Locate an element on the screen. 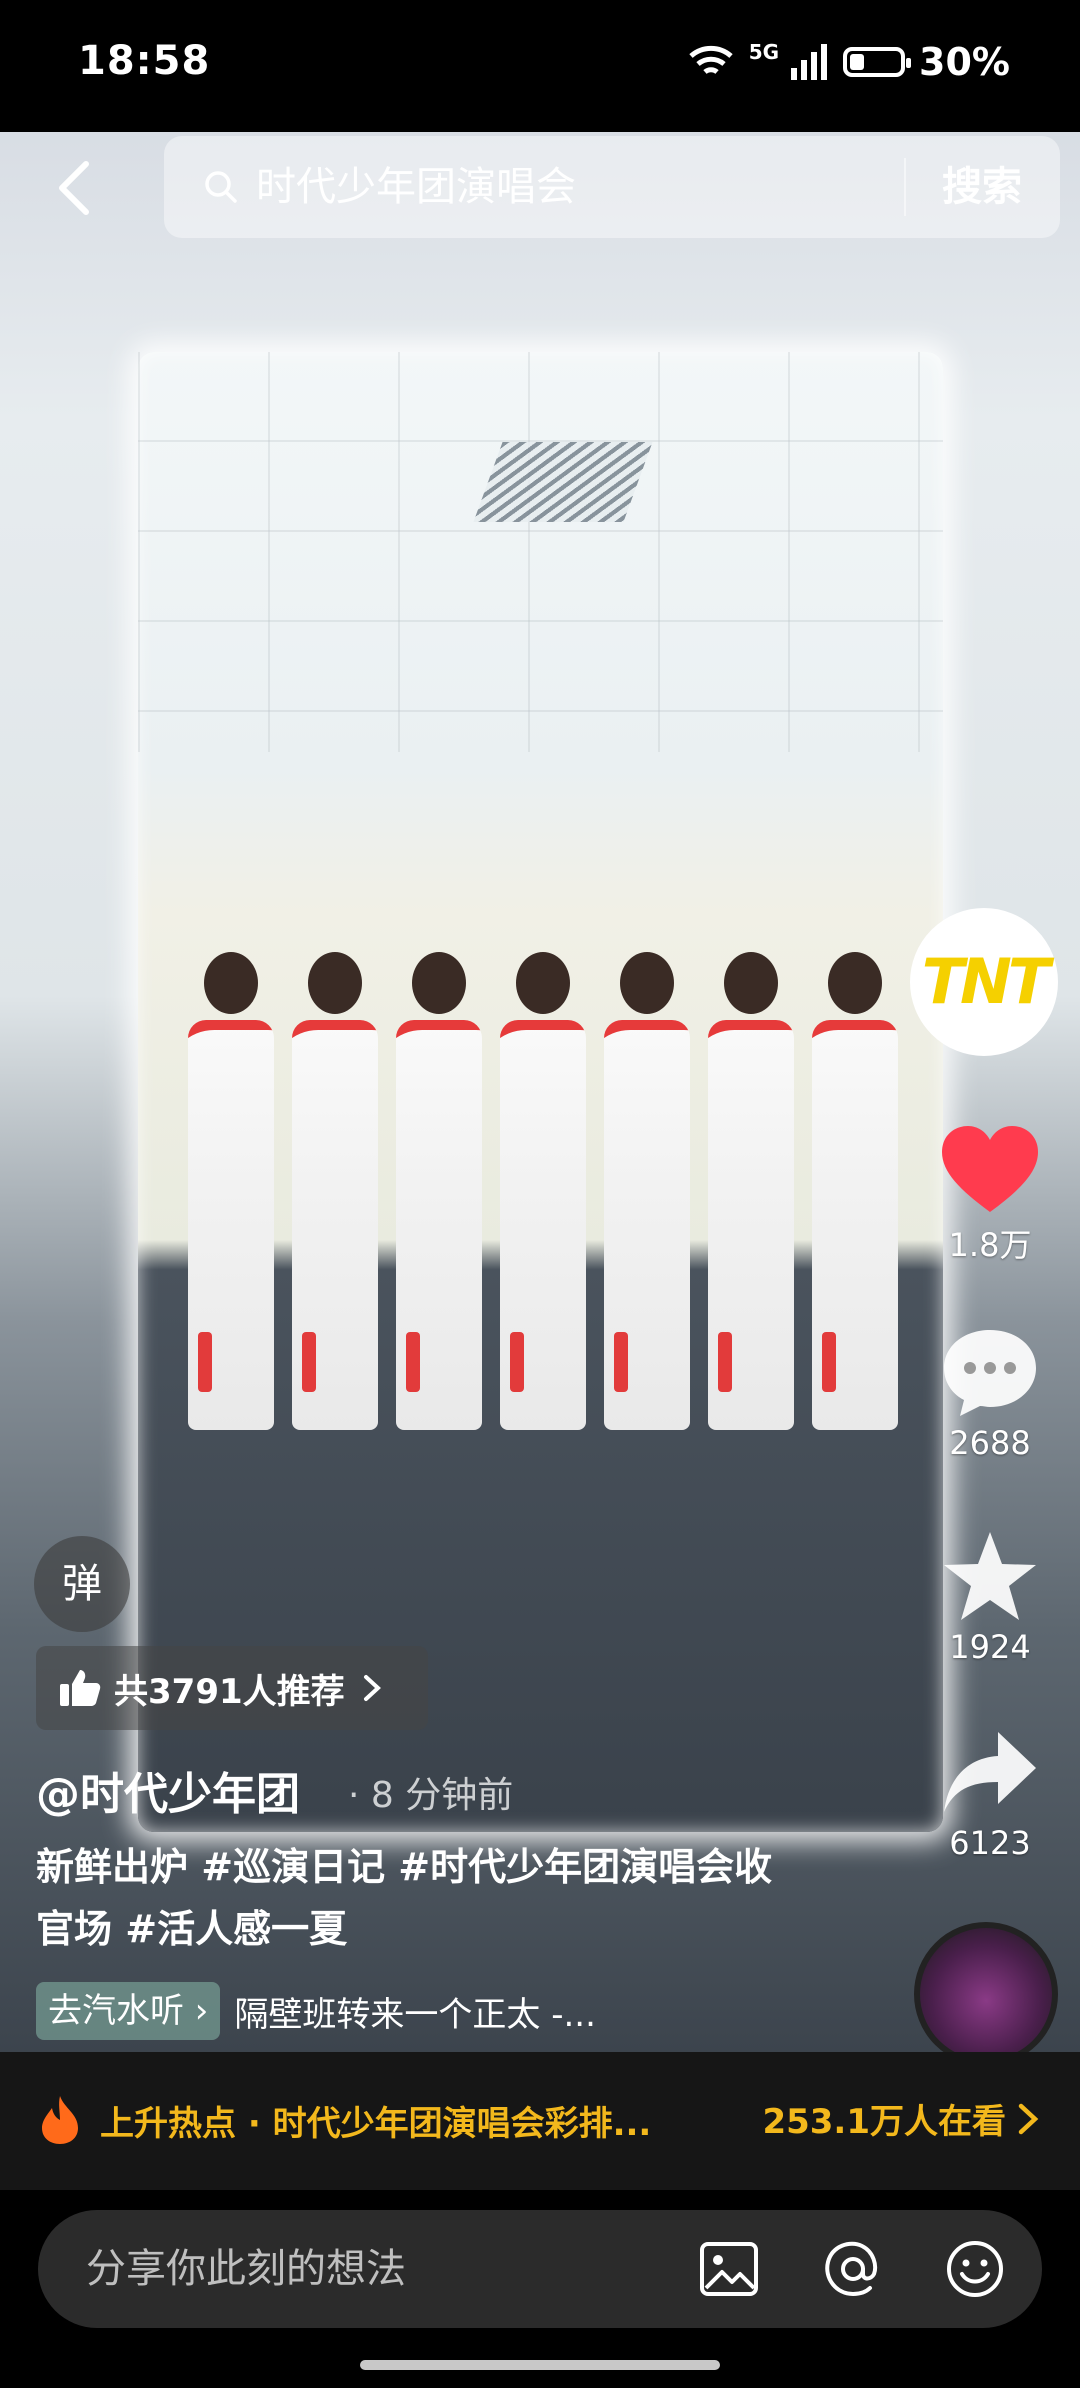  author-name: @时代少年团 is located at coordinates (168, 1790).